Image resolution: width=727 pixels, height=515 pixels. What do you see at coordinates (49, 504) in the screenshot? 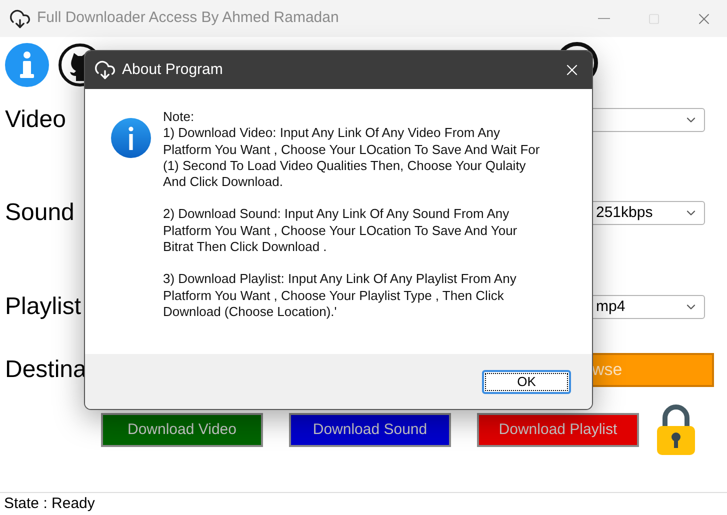
I see `status-text: State : Ready` at bounding box center [49, 504].